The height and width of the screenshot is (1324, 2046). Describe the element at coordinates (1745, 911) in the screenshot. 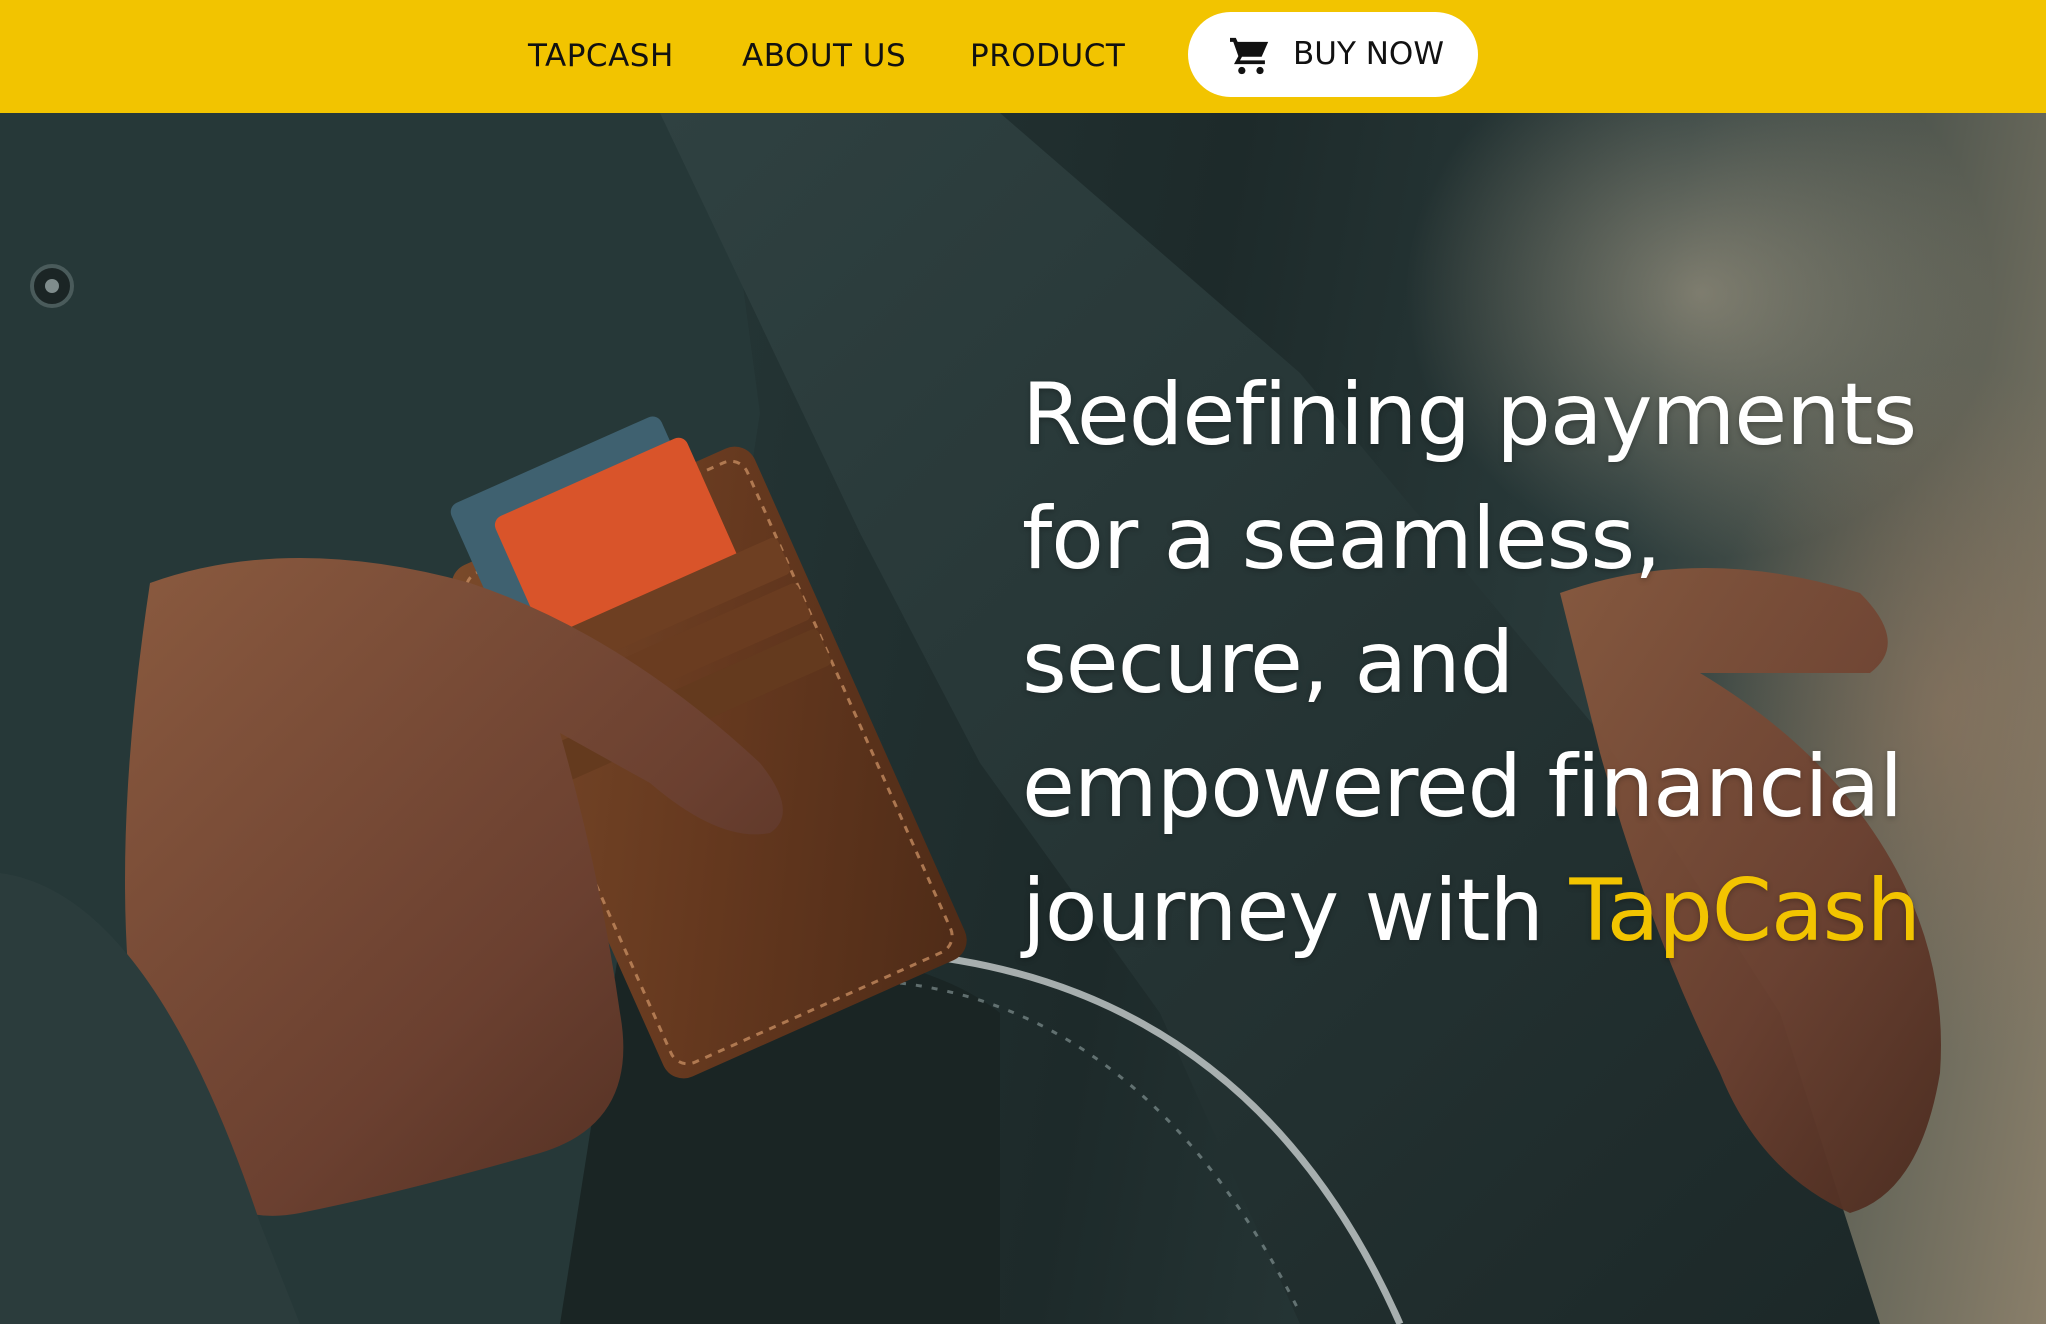

I see `headline-brand-name: TapCash` at that location.